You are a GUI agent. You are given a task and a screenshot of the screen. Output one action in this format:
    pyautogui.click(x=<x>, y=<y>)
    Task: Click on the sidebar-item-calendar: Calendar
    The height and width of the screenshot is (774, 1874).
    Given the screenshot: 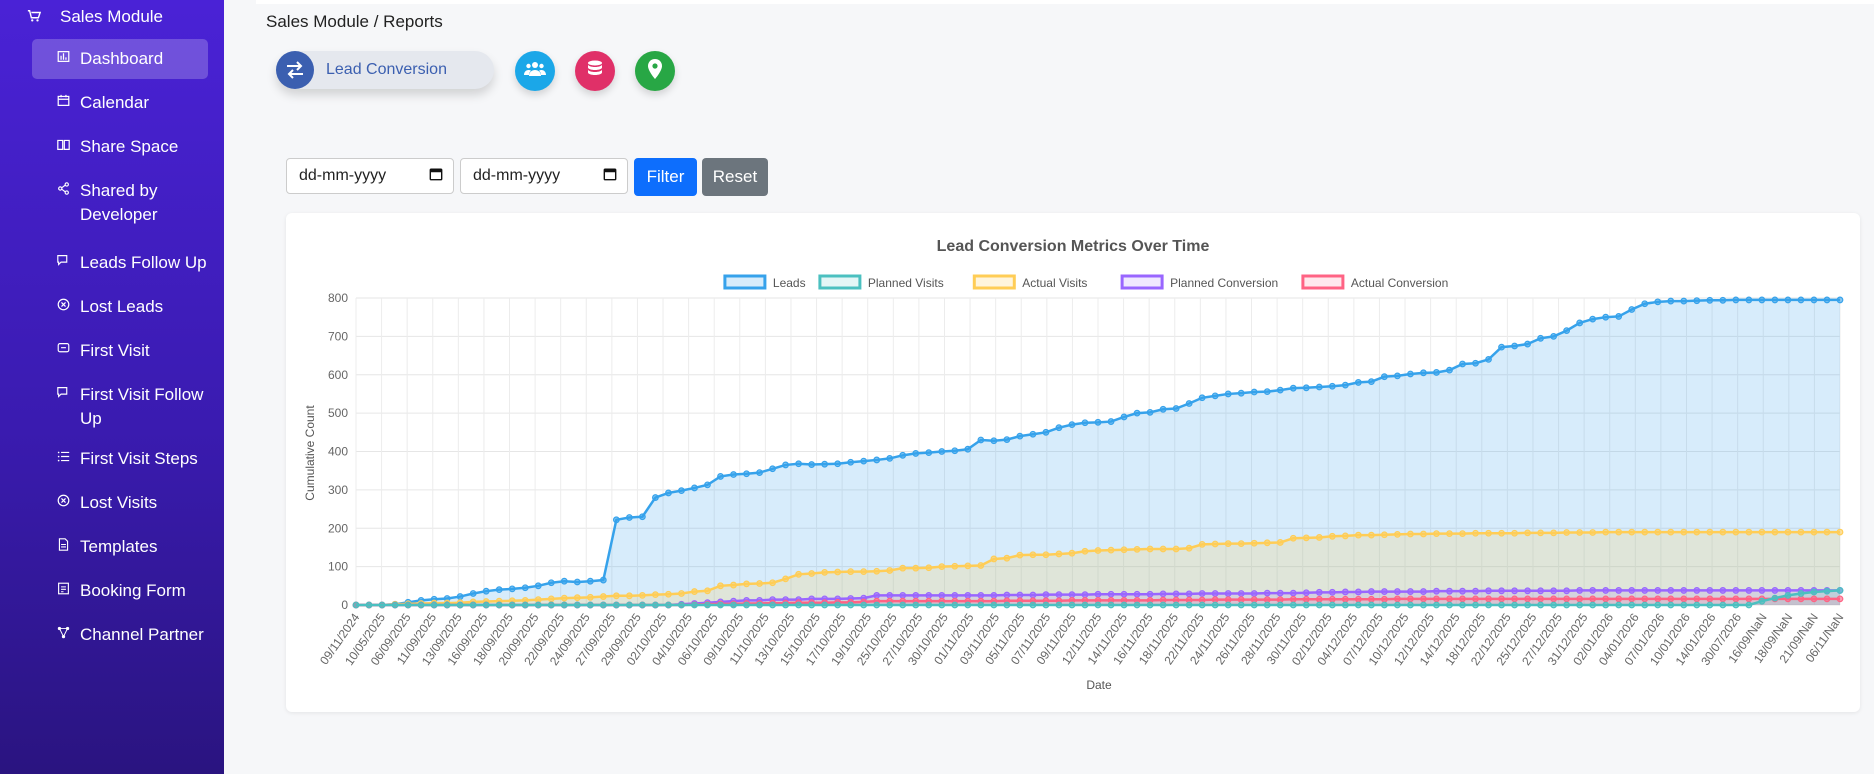 What is the action you would take?
    pyautogui.click(x=120, y=103)
    